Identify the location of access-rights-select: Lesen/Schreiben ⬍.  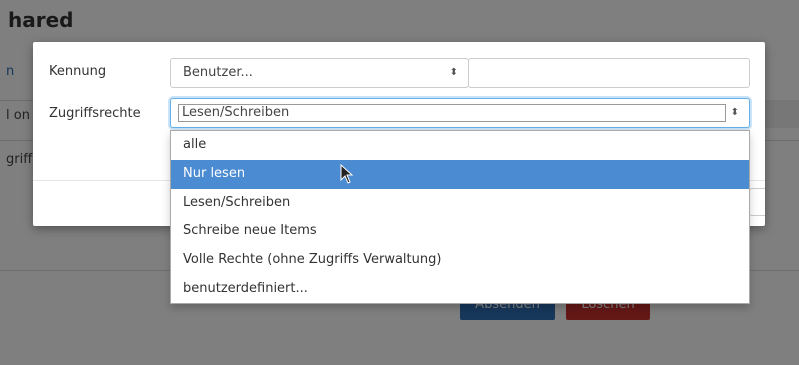
(460, 113).